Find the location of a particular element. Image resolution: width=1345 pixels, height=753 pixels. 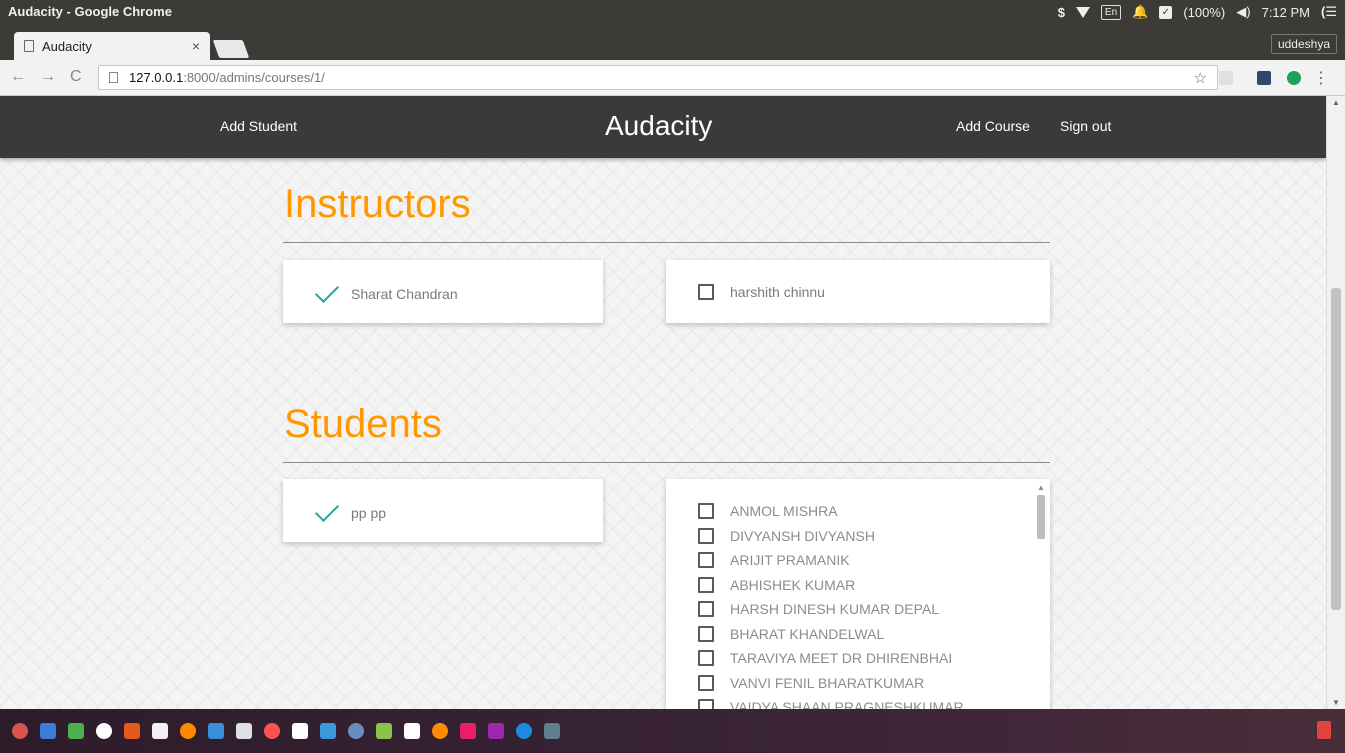

speaker-icon: ◀) is located at coordinates (1243, 12).